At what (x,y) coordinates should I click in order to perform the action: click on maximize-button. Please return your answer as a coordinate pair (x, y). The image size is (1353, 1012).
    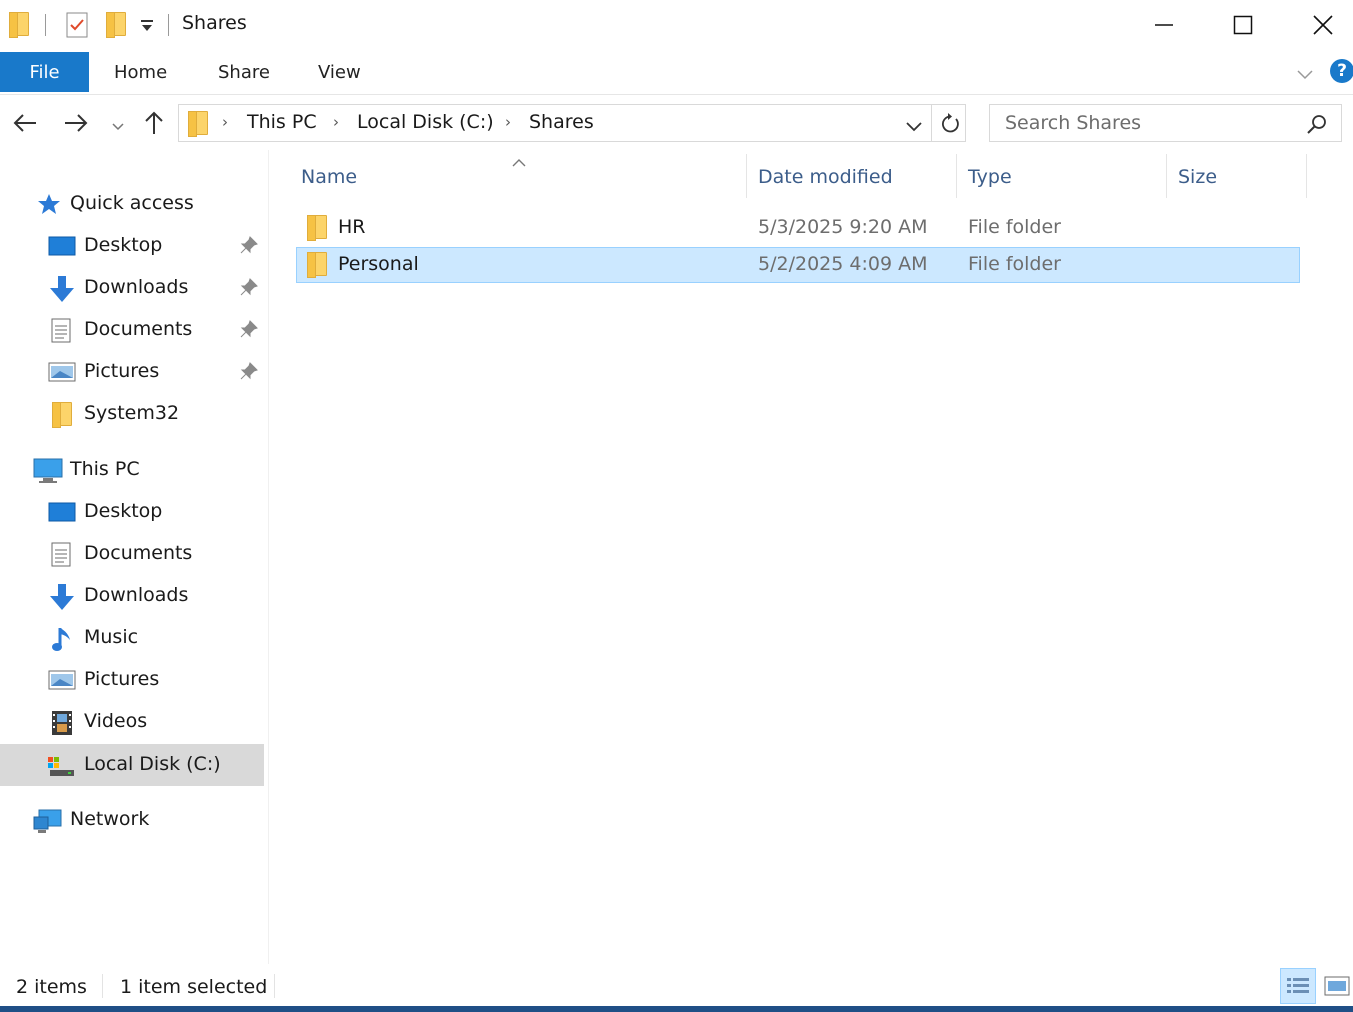
    Looking at the image, I should click on (1243, 25).